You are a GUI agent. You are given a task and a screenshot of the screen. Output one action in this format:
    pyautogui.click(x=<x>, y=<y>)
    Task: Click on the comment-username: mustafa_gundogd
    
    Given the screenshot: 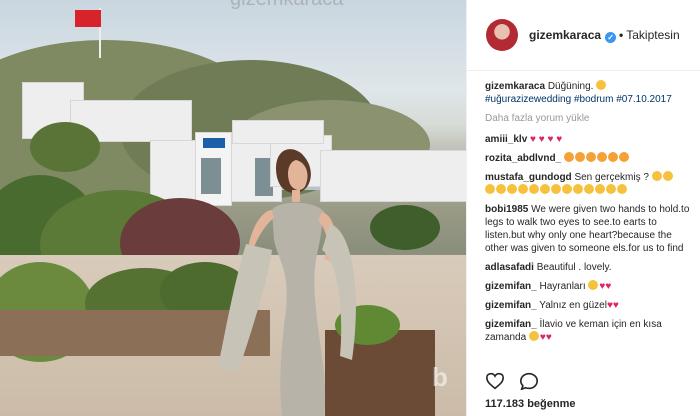 What is the action you would take?
    pyautogui.click(x=528, y=177)
    